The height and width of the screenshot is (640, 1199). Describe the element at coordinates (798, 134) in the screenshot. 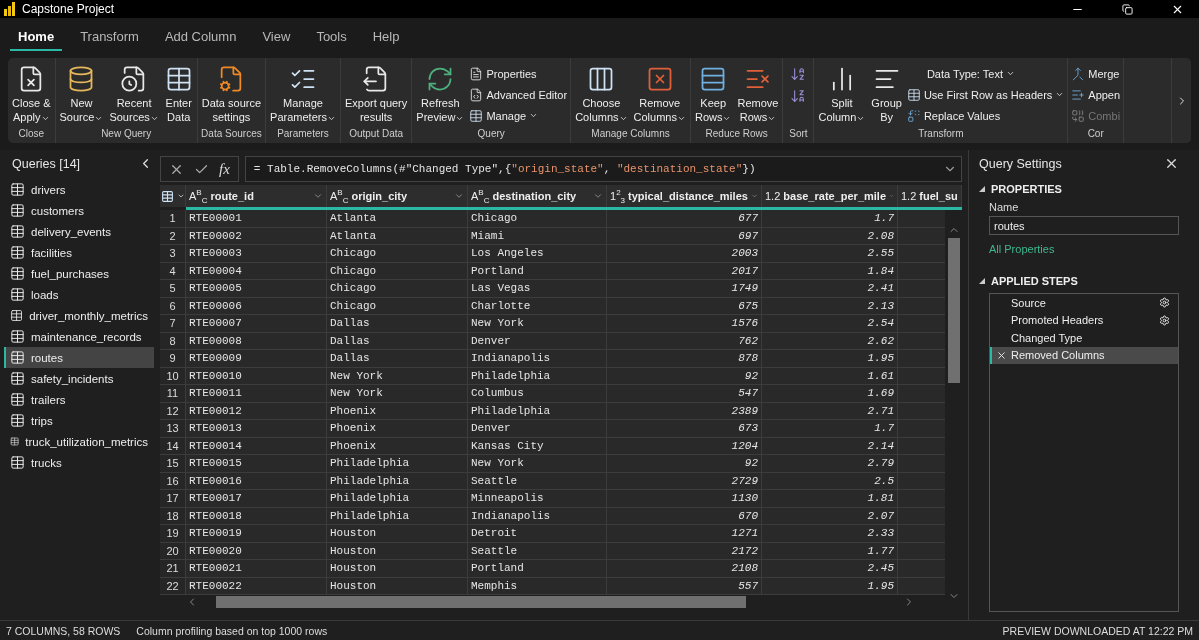

I see `group-label: Sort` at that location.